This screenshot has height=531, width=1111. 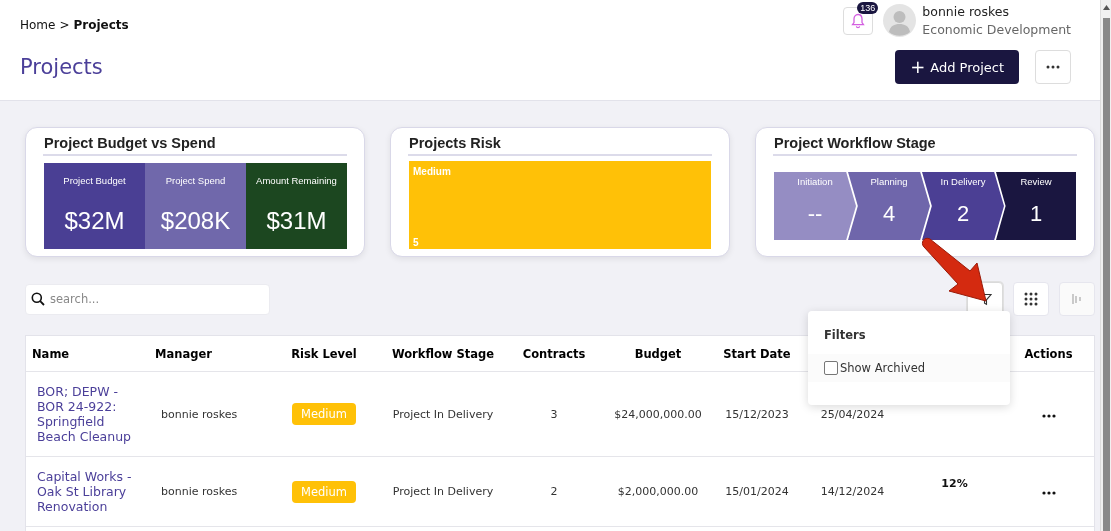 I want to click on project-link: Capital Works - Oak St Library Renovation, so click(x=89, y=491).